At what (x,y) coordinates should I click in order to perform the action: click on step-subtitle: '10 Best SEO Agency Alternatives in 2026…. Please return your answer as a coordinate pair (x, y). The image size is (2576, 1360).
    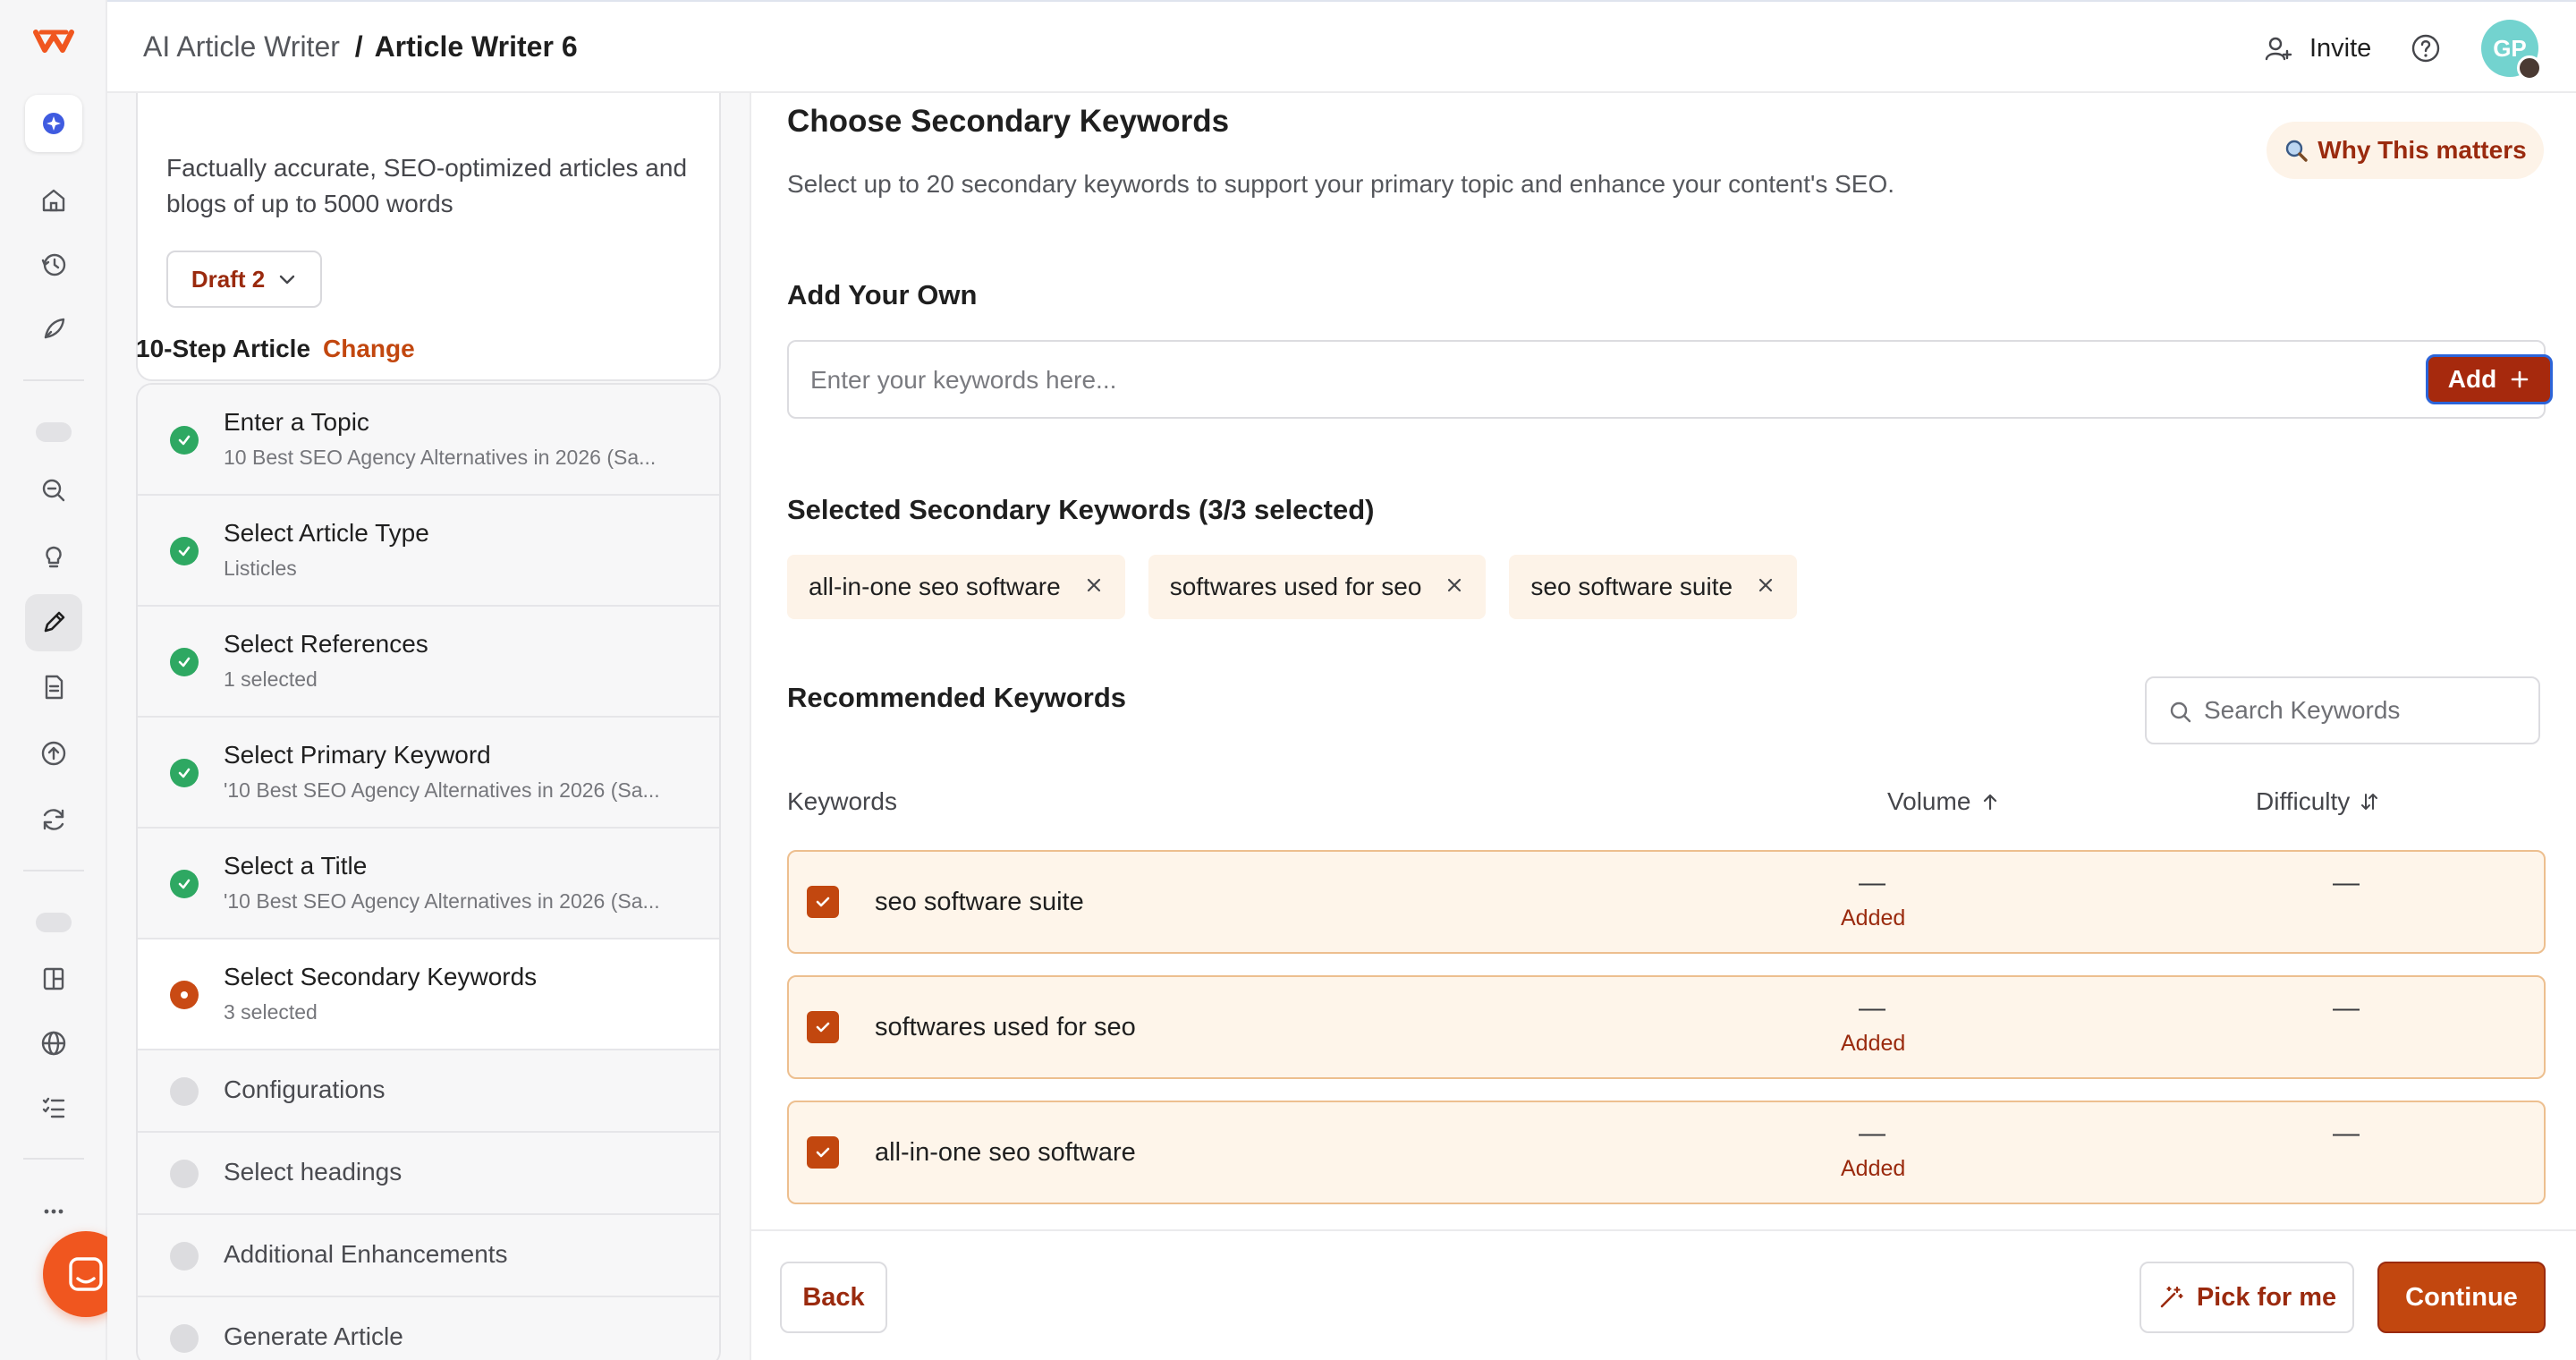
    Looking at the image, I should click on (442, 901).